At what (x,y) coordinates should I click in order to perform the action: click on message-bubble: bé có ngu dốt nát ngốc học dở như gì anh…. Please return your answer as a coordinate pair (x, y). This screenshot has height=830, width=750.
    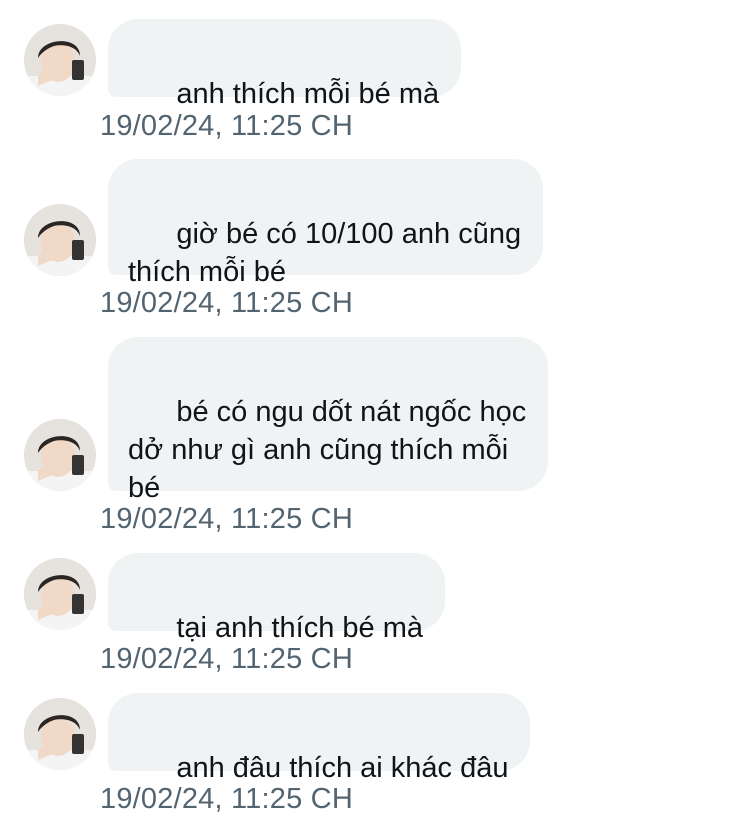
    Looking at the image, I should click on (328, 420).